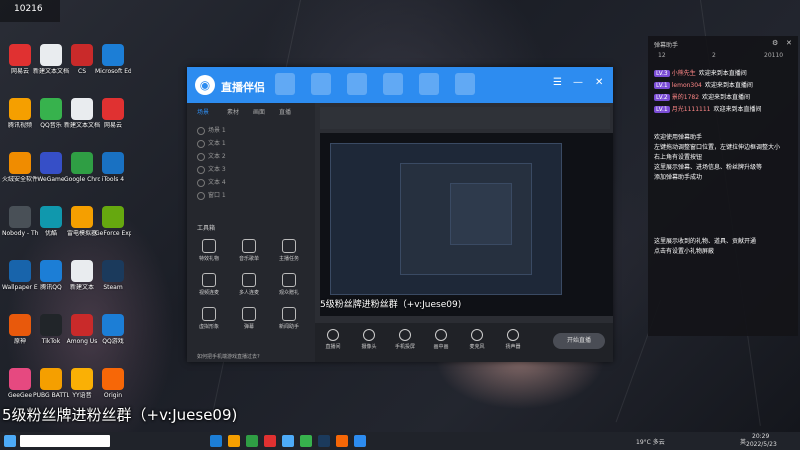  I want to click on desktop-icon: QQ游戏, so click(113, 329).